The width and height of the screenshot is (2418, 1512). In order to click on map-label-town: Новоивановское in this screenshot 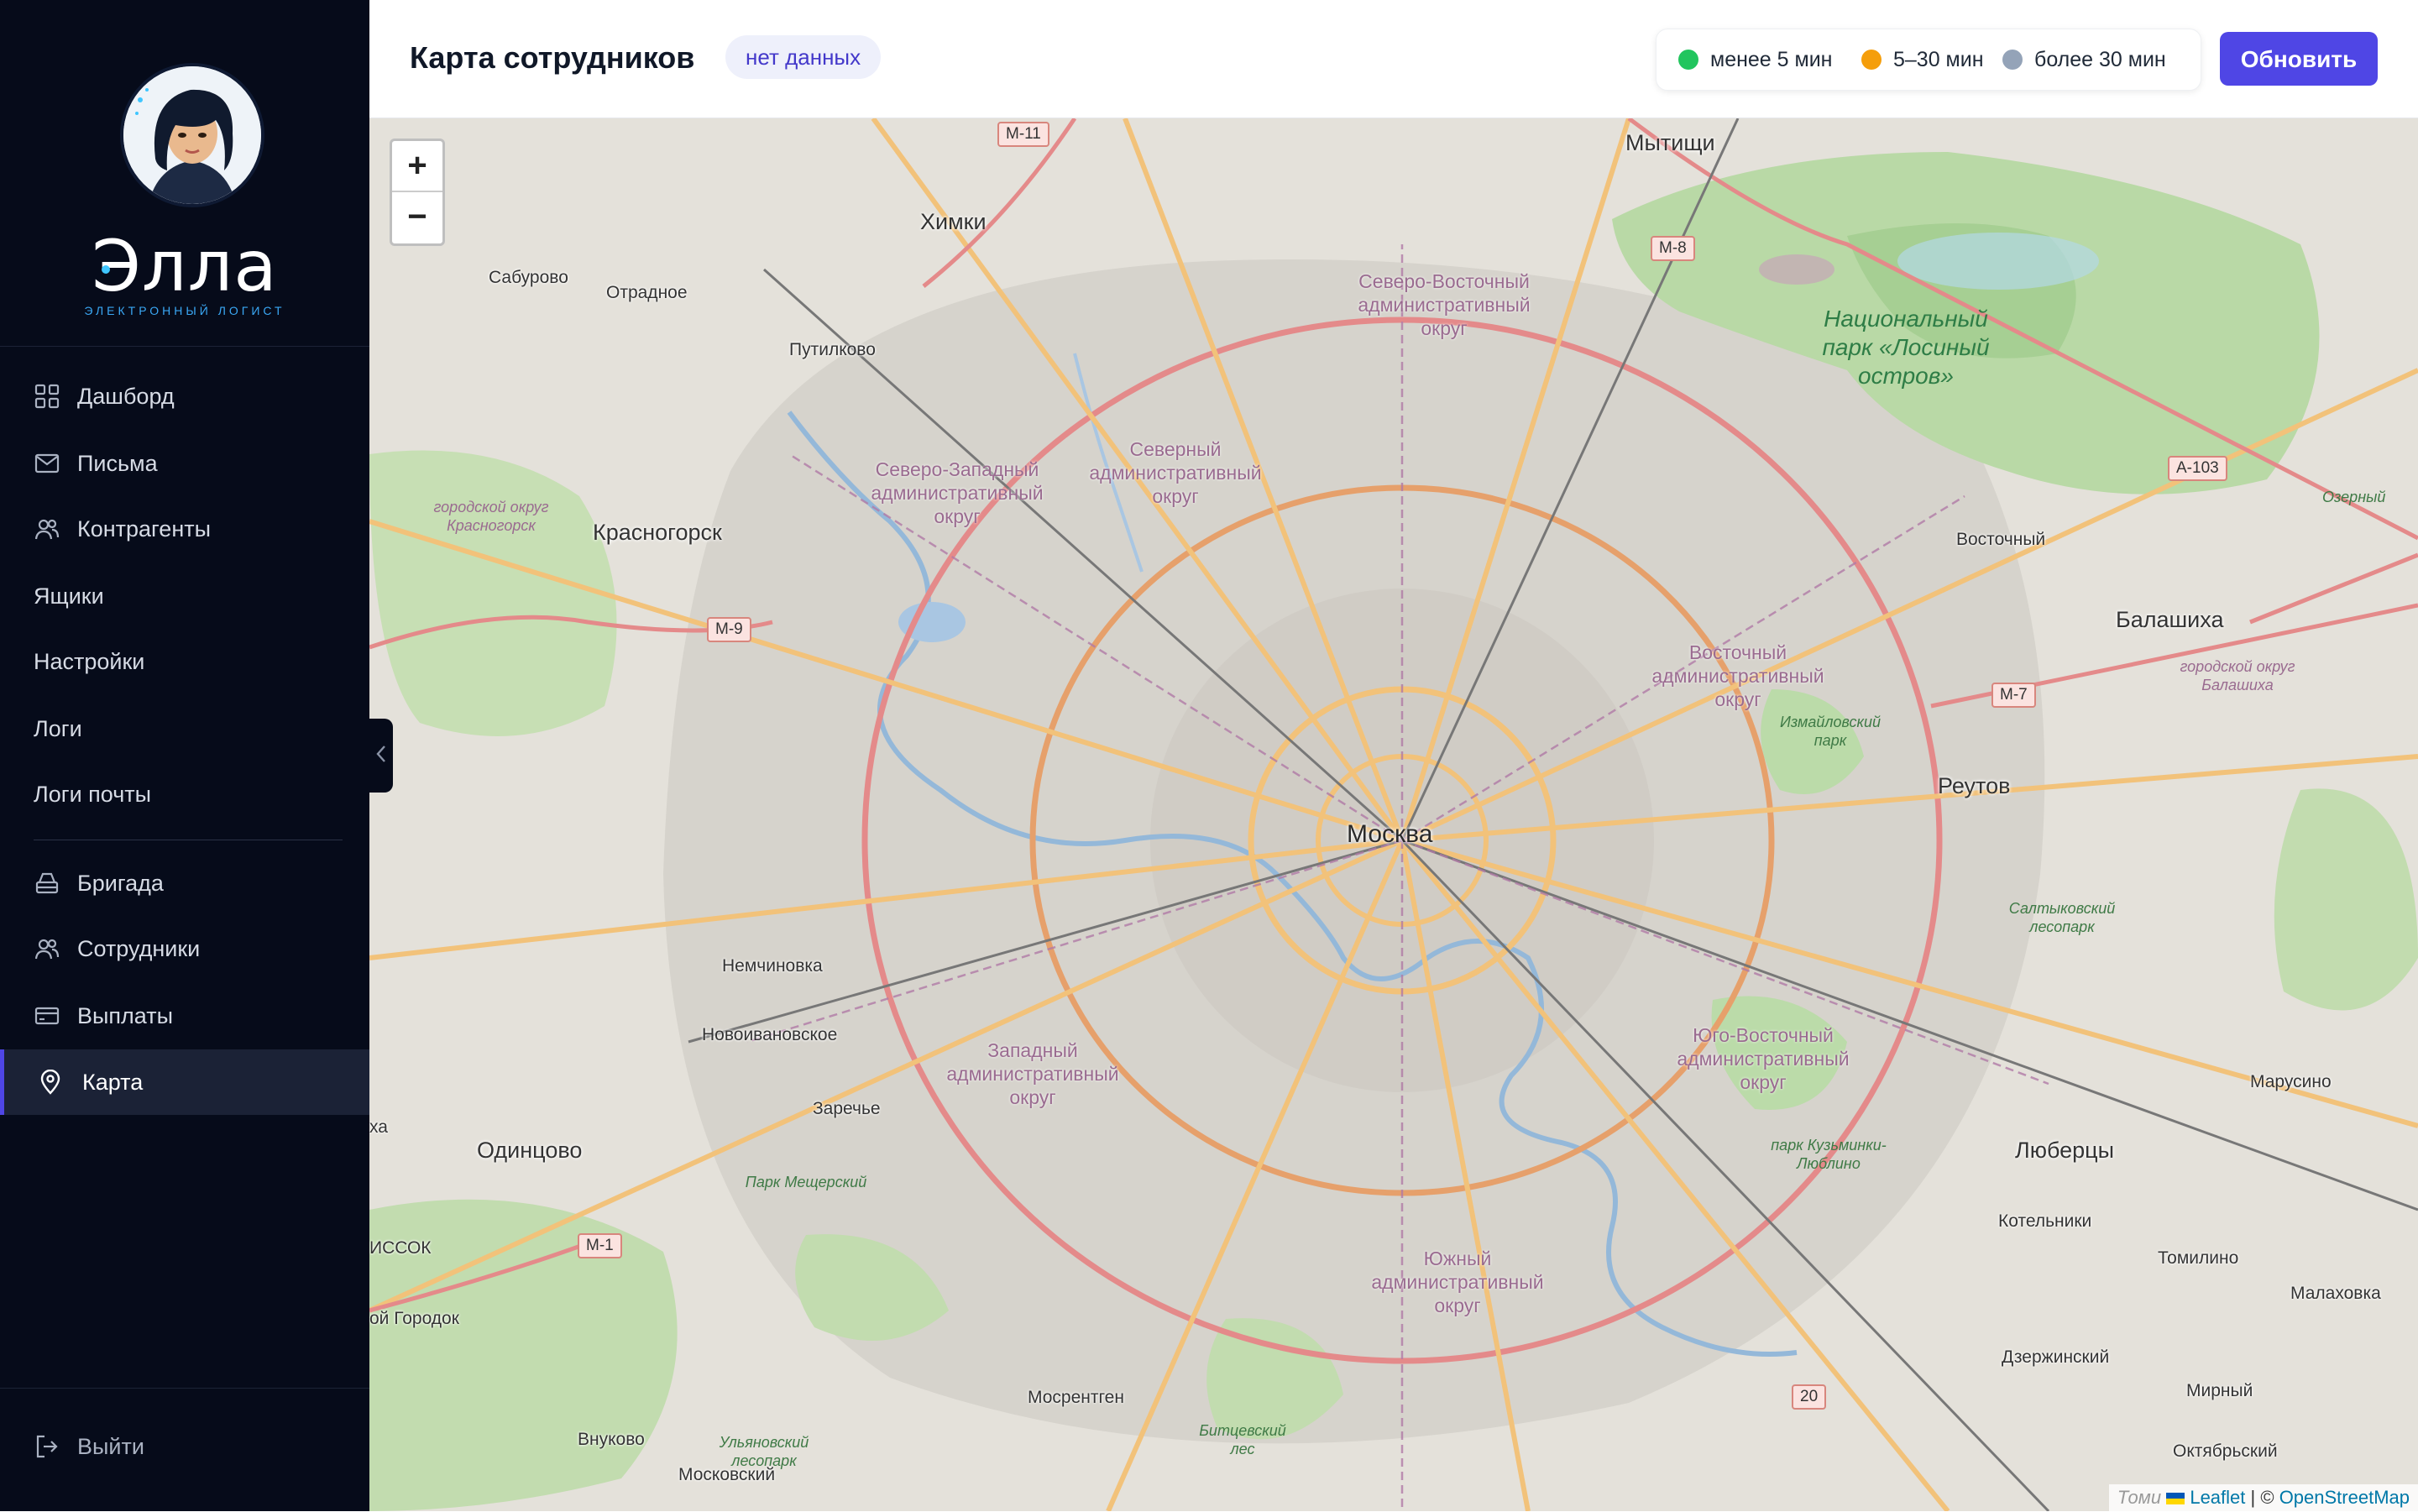, I will do `click(770, 1034)`.